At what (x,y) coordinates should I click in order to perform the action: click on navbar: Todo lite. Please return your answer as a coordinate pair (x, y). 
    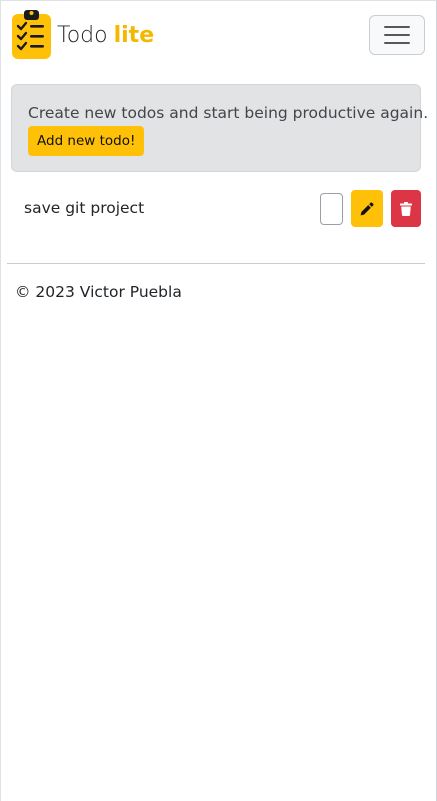
    Looking at the image, I should click on (218, 36).